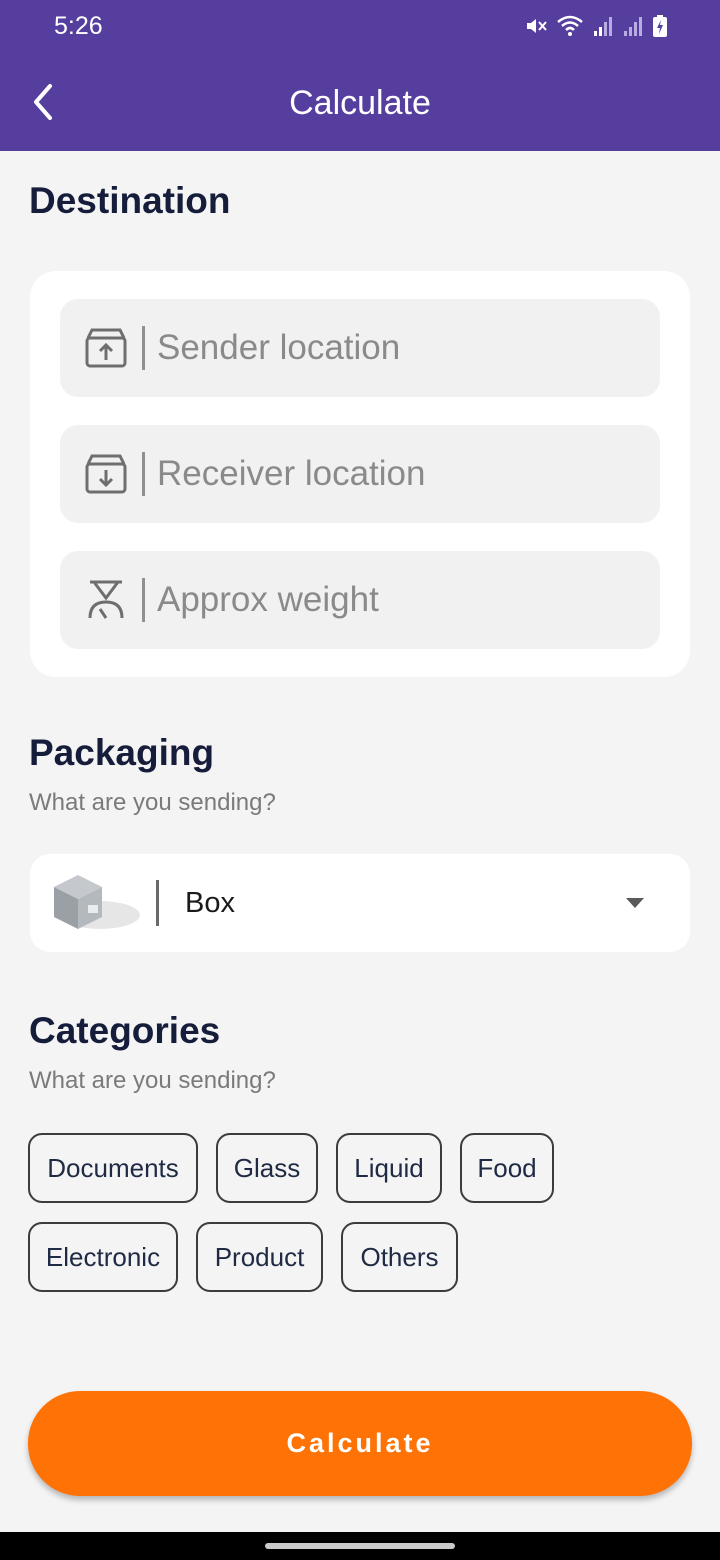  I want to click on box-download-icon, so click(106, 474).